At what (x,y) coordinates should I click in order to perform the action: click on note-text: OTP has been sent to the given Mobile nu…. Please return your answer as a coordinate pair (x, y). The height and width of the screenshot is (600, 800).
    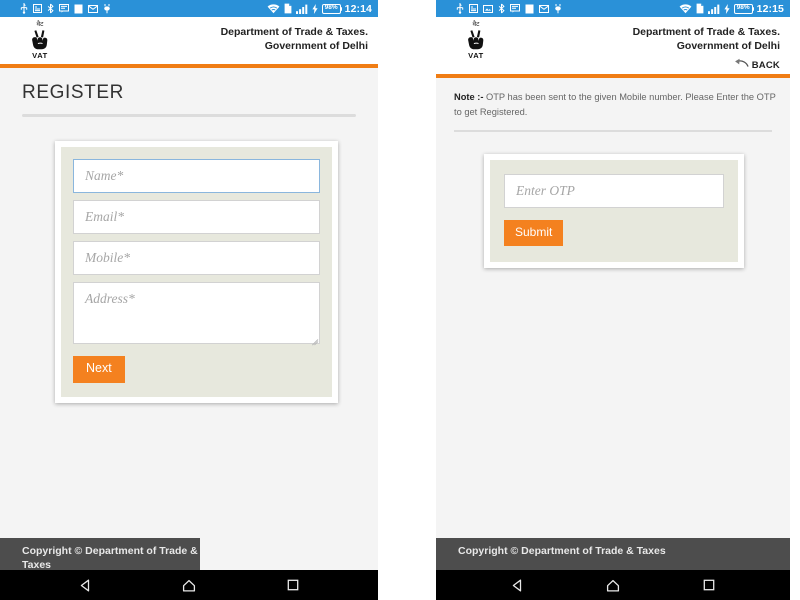
    Looking at the image, I should click on (615, 104).